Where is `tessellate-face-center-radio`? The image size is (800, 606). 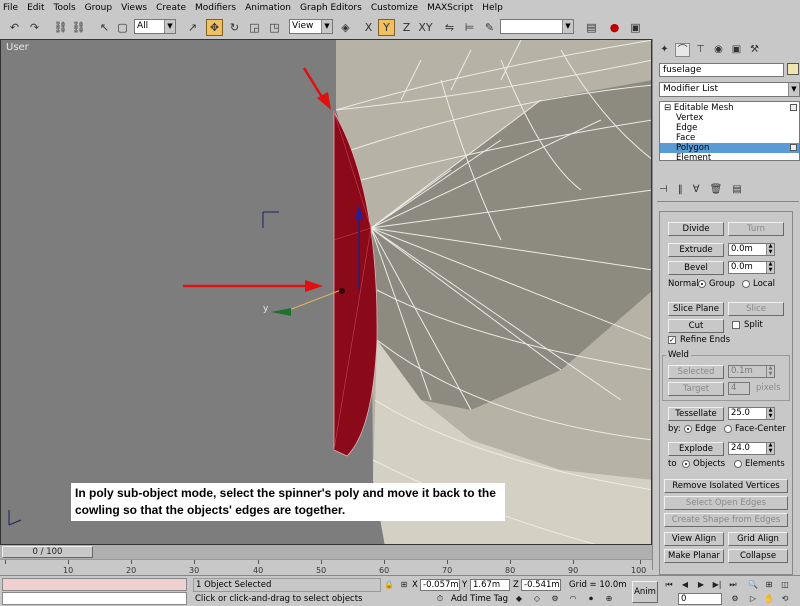
tessellate-face-center-radio is located at coordinates (728, 429).